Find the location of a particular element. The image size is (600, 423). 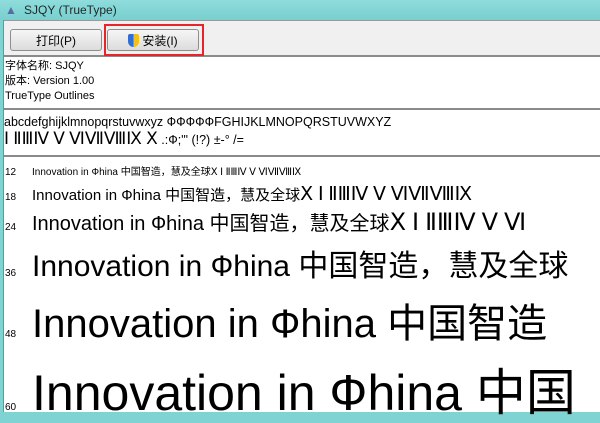

sample-row: 36 Innovation in Фhina 中国智造，慧及全球 is located at coordinates (302, 266).